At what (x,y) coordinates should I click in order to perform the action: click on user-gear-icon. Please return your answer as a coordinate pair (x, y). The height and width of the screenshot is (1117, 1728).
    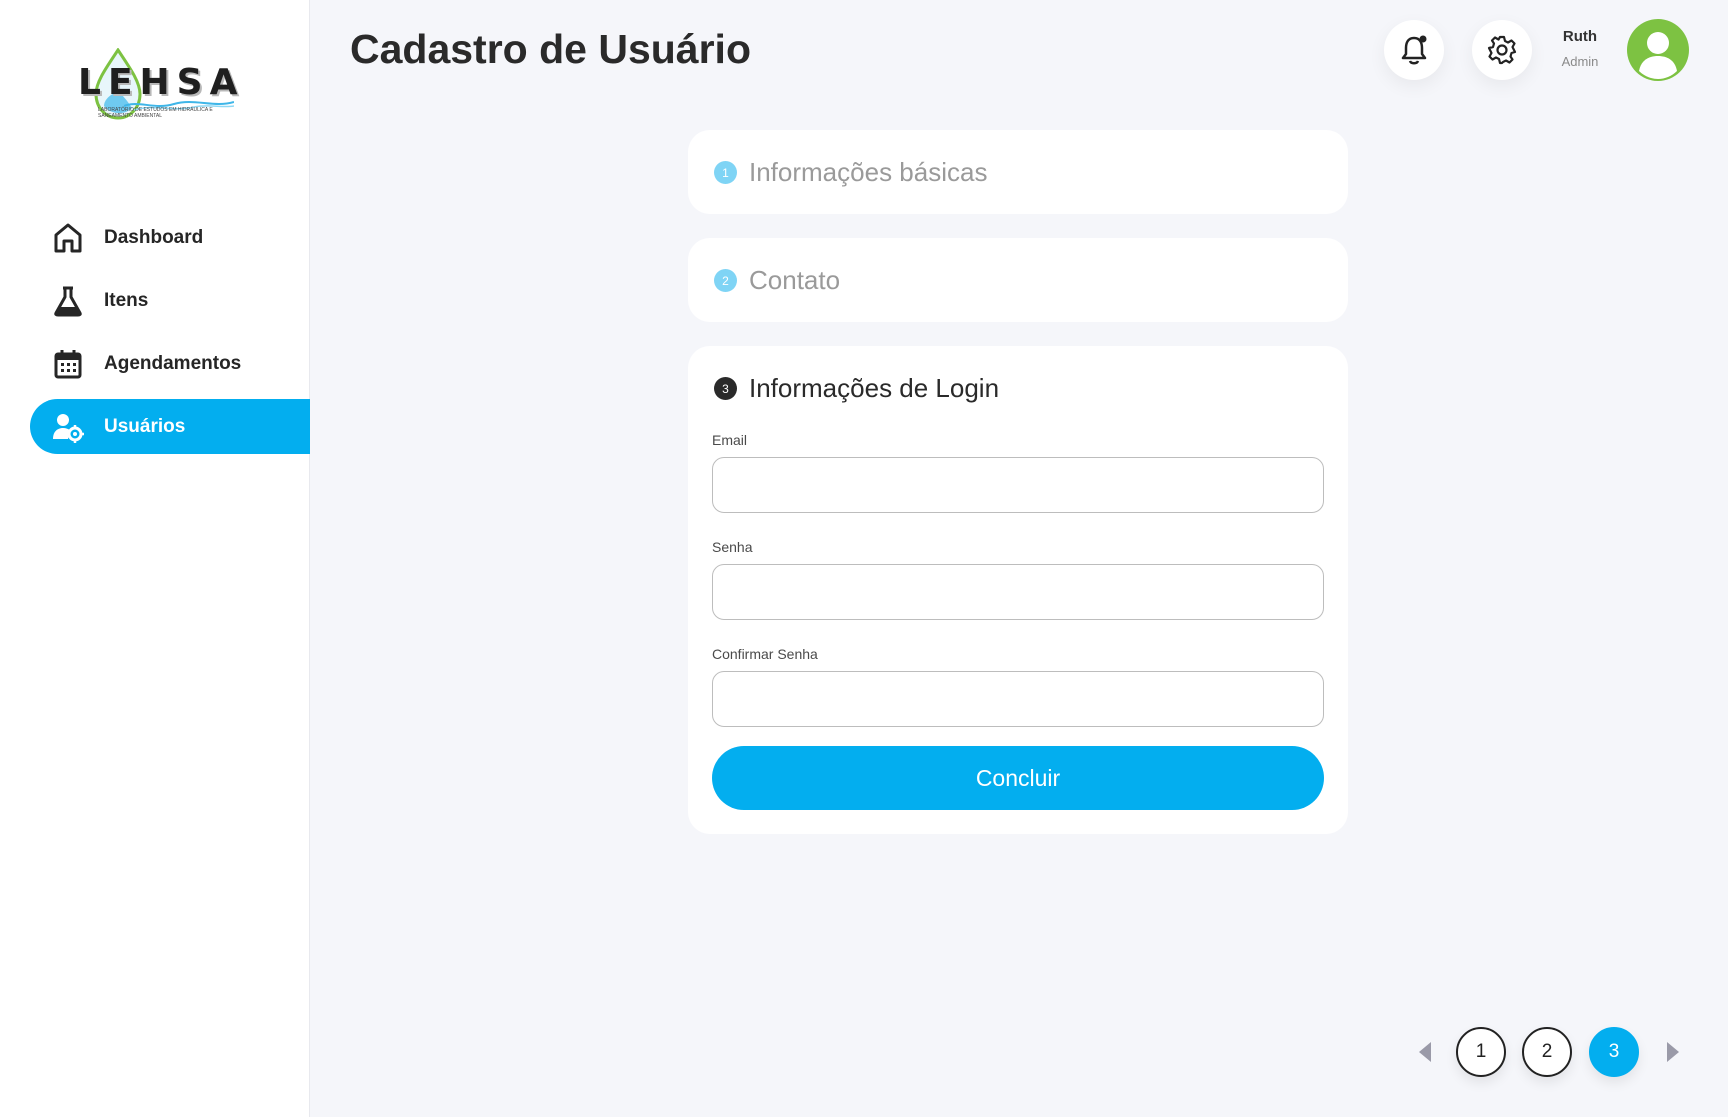
    Looking at the image, I should click on (68, 427).